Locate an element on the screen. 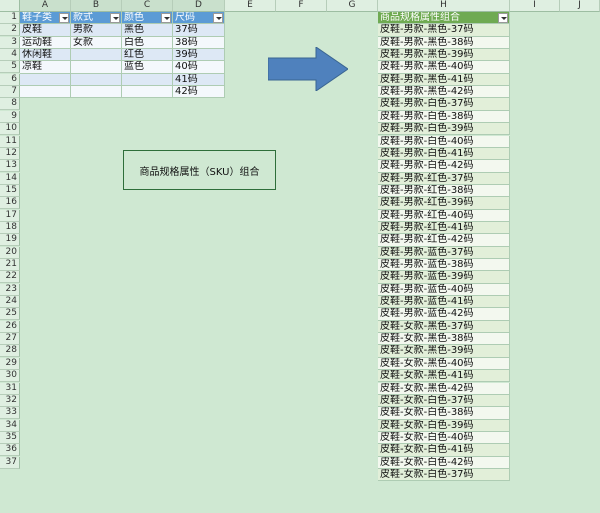  row-header-19: 19 is located at coordinates (10, 240).